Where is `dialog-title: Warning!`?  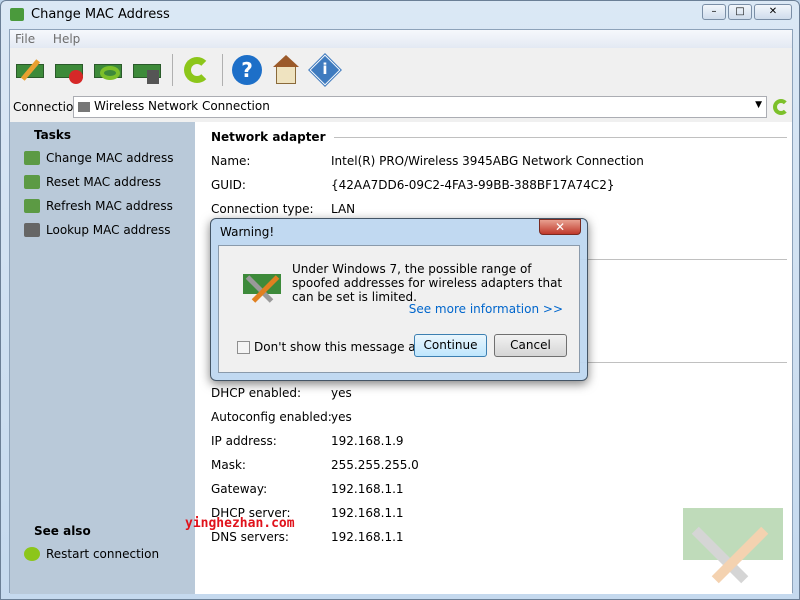 dialog-title: Warning! is located at coordinates (247, 232).